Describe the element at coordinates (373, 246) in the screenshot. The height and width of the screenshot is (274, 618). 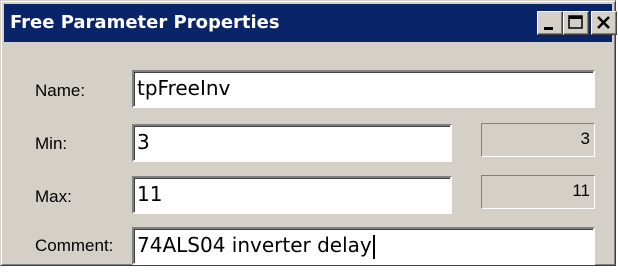
I see `text-caret` at that location.